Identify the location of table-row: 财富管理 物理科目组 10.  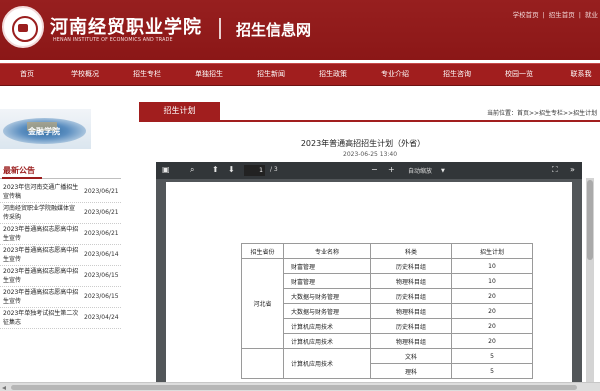
(387, 281).